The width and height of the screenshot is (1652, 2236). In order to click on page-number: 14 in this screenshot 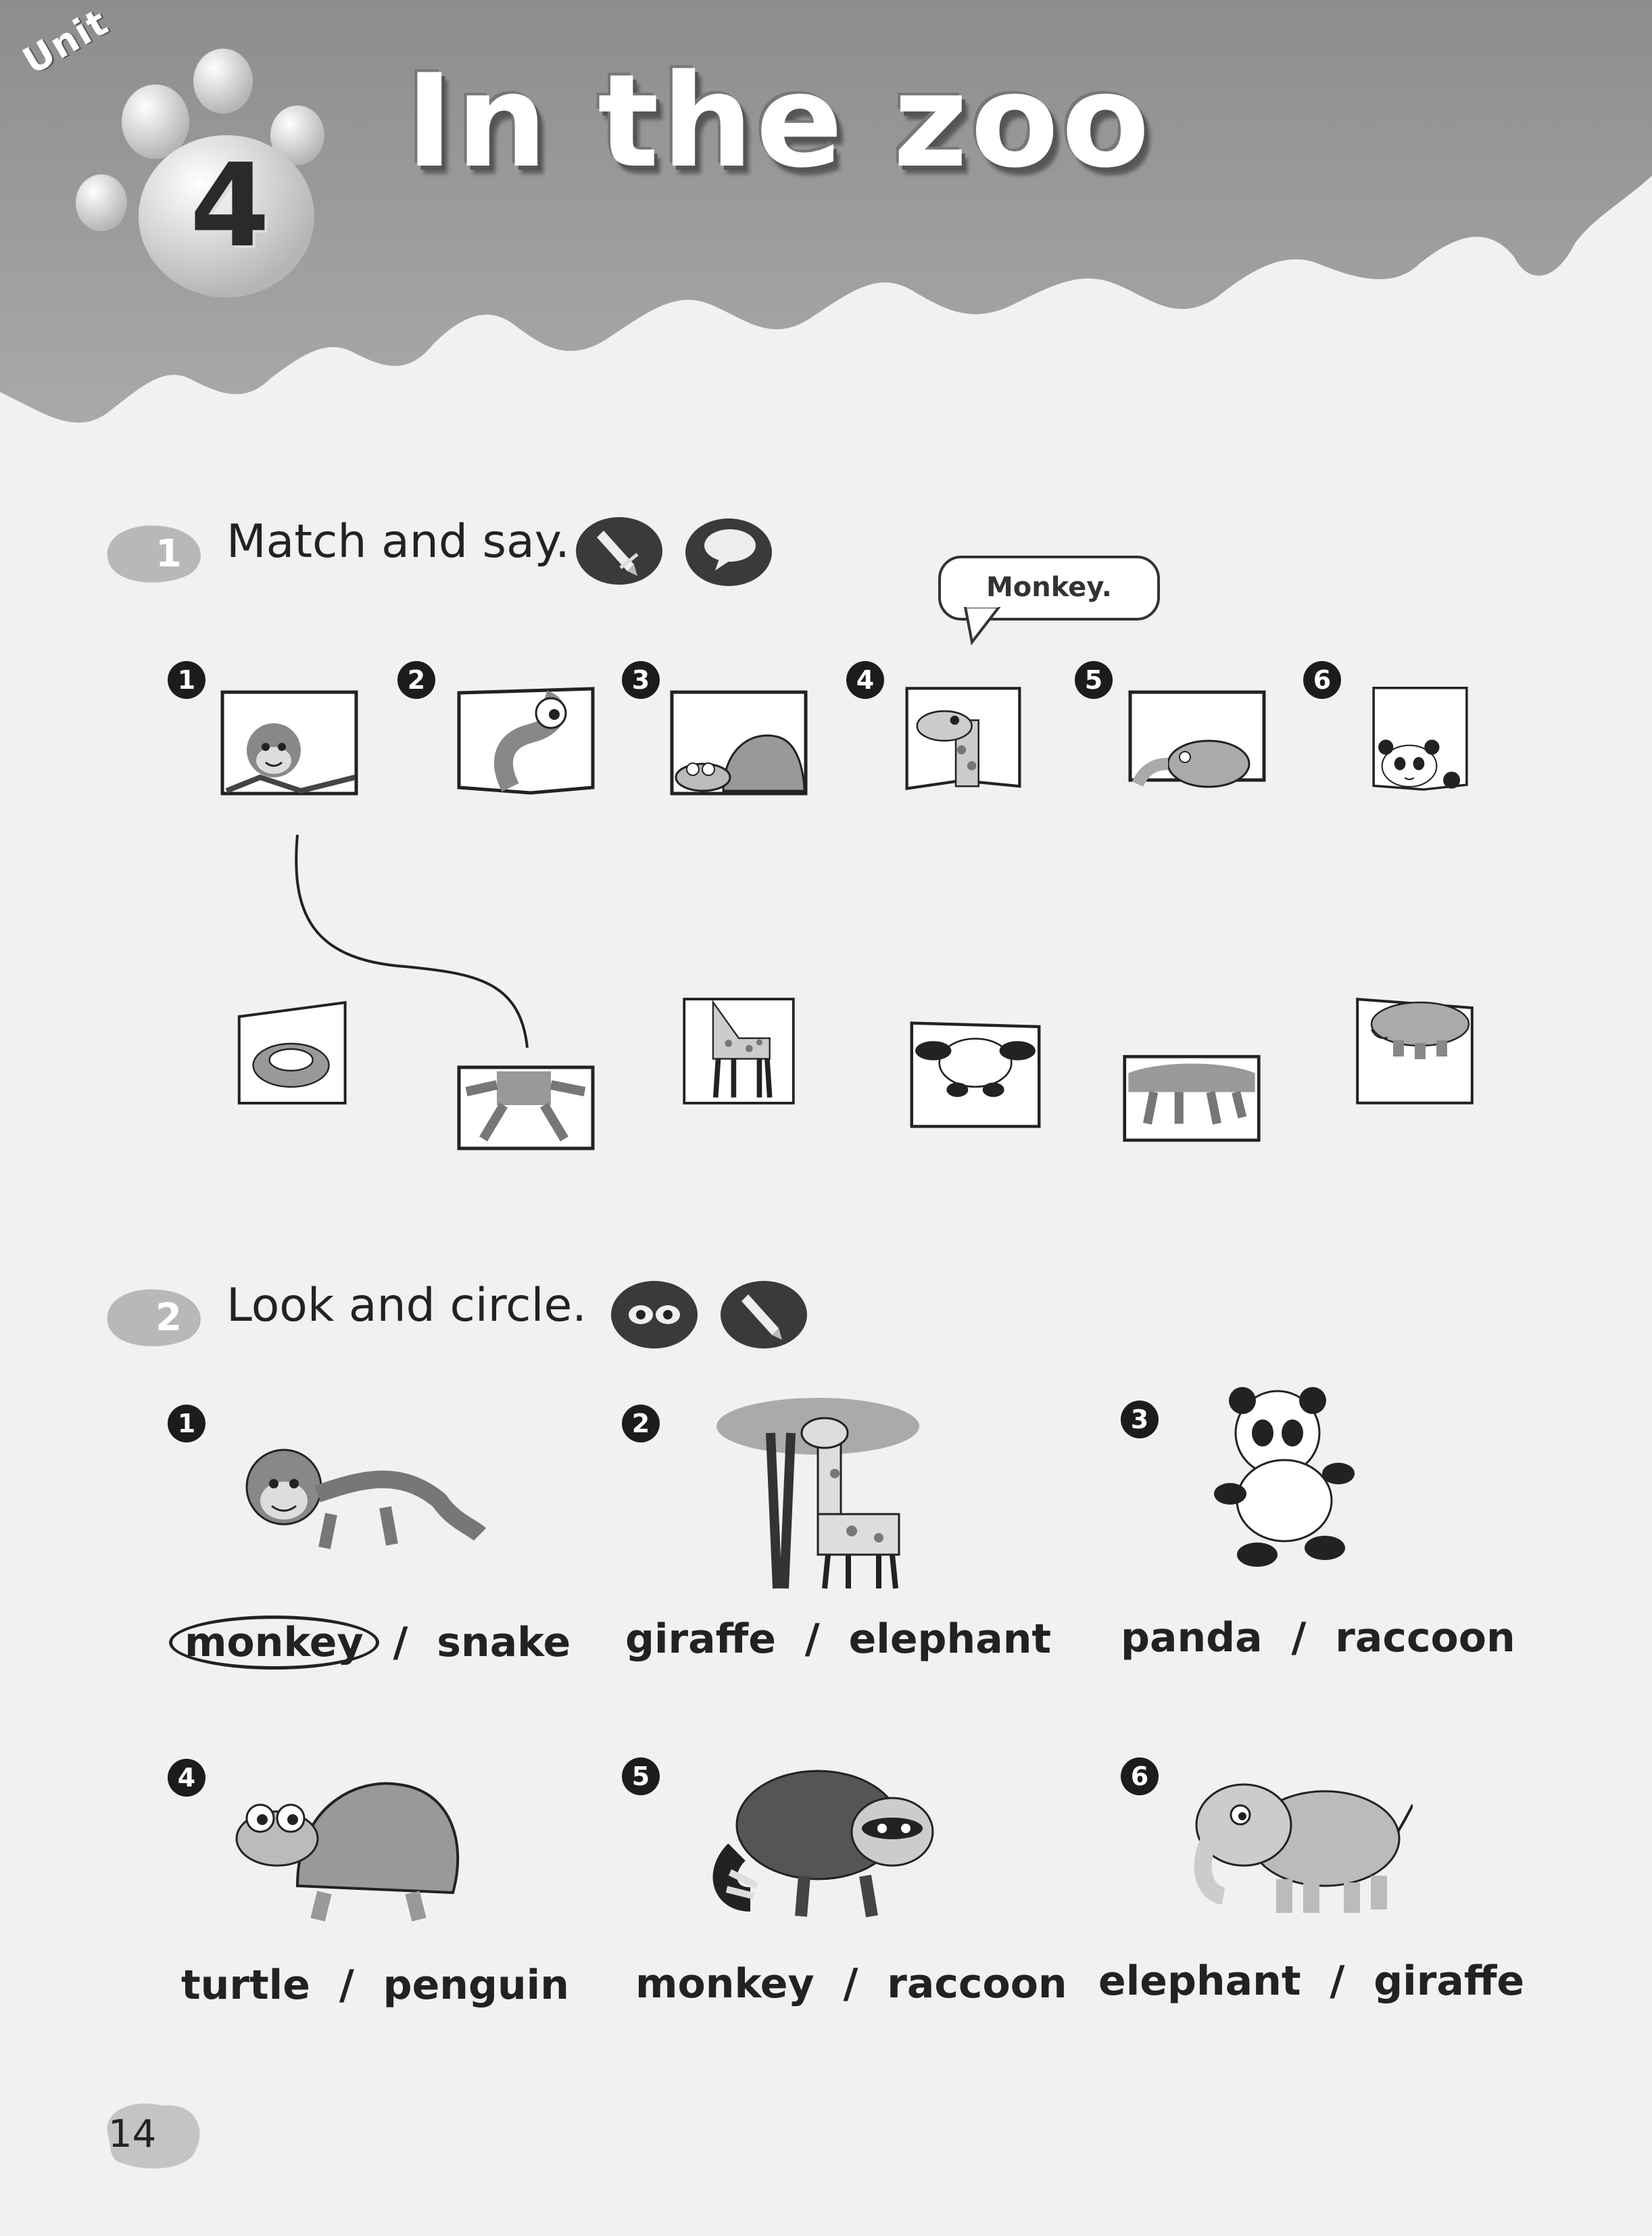, I will do `click(132, 2134)`.